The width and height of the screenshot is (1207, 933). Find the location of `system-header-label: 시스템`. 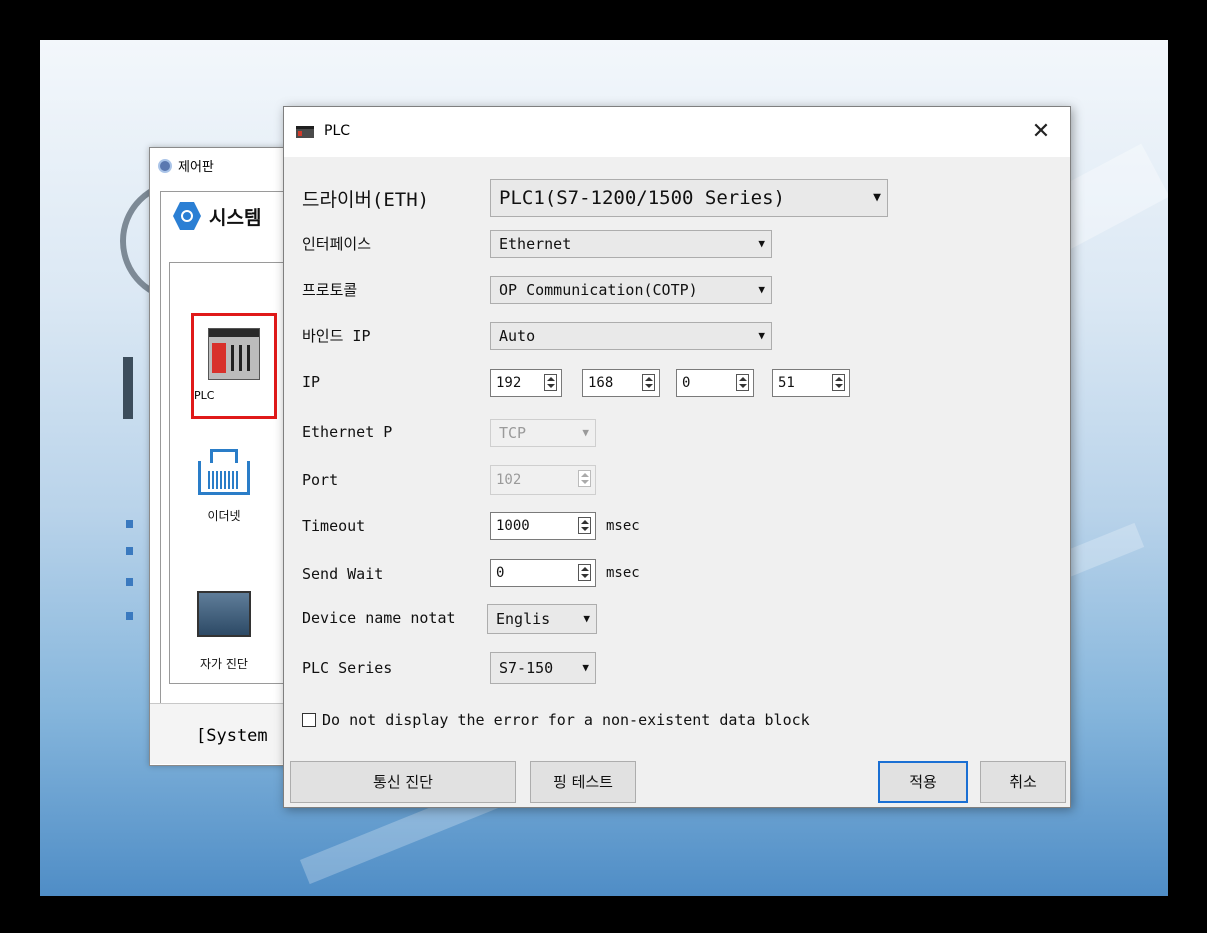

system-header-label: 시스템 is located at coordinates (235, 217).